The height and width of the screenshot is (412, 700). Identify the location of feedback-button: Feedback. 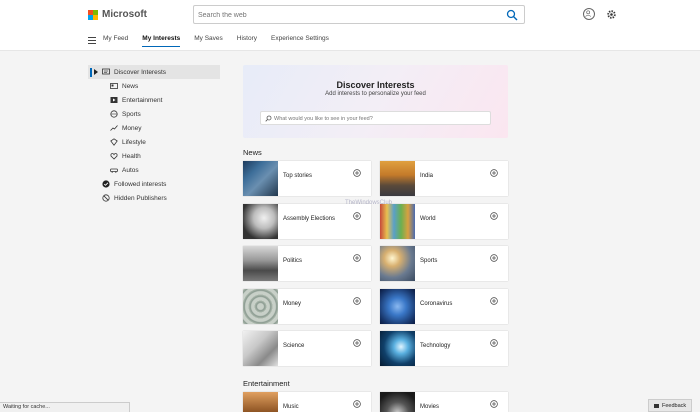
(670, 405).